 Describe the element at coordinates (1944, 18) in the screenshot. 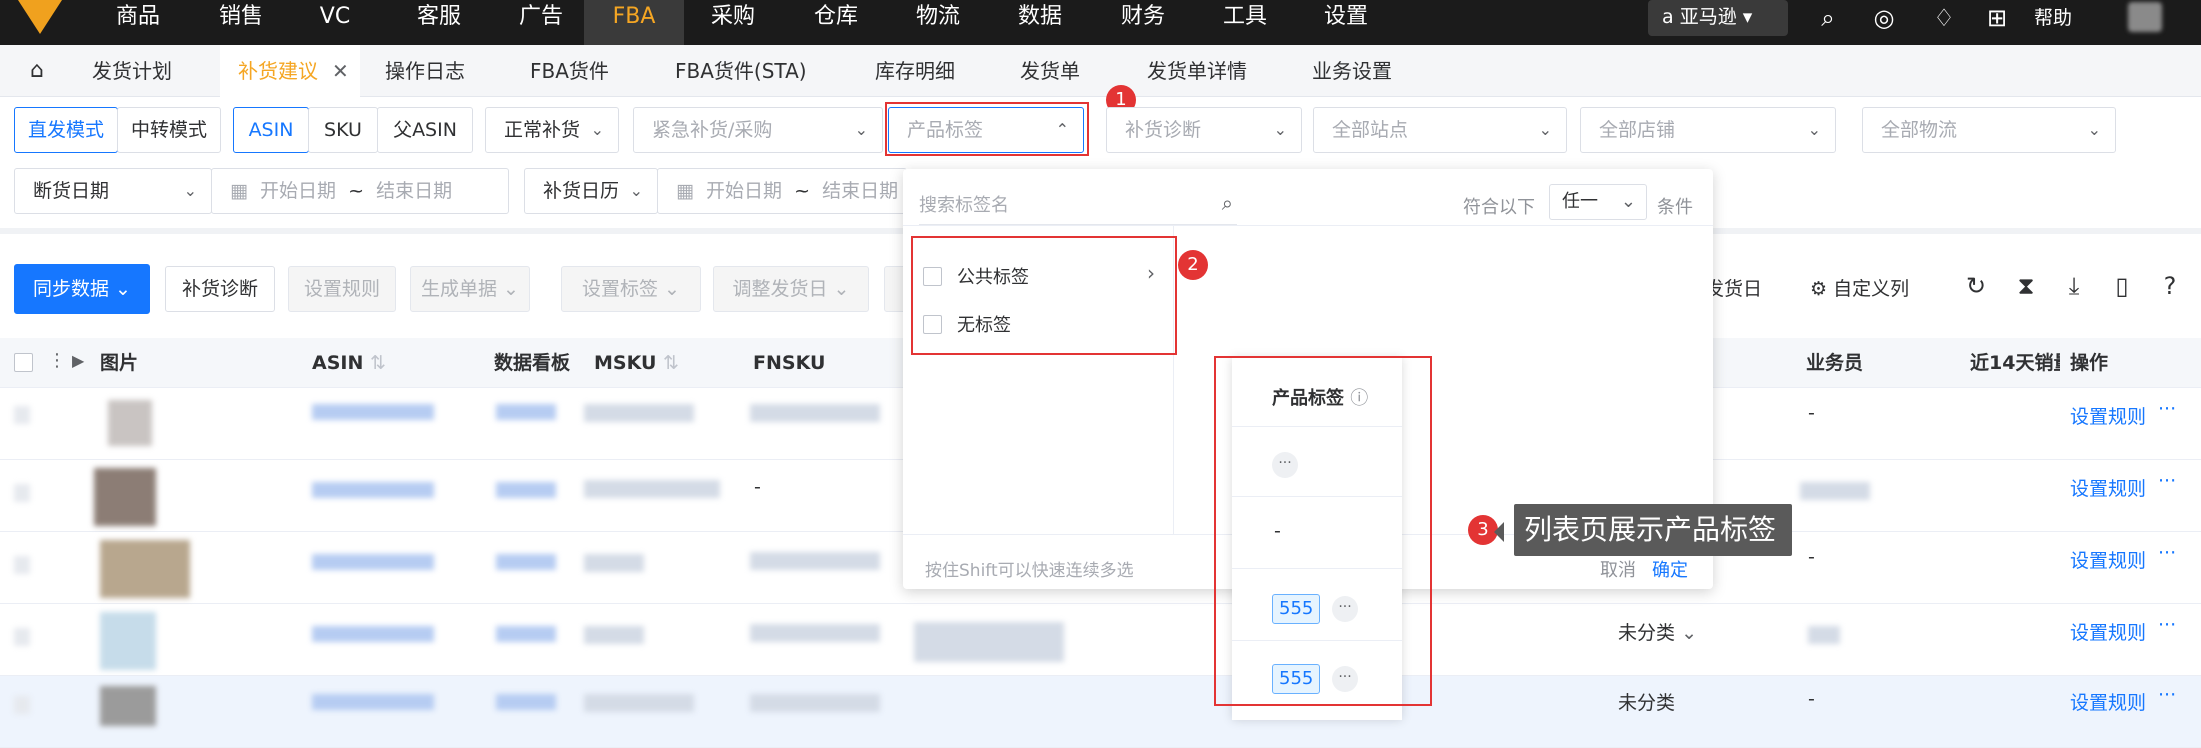

I see `bell-icon: ♢` at that location.